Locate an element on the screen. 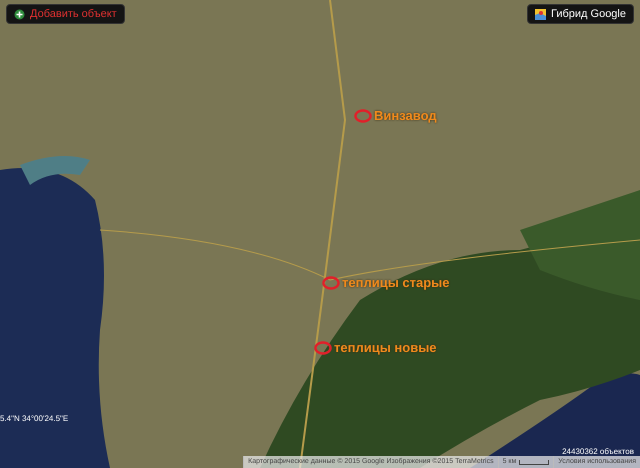  marker-label: Винзавод is located at coordinates (405, 115).